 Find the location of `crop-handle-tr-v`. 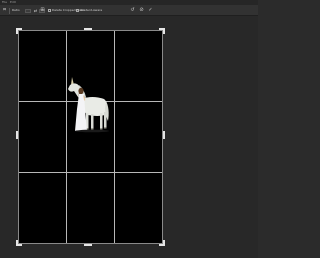

crop-handle-tr-v is located at coordinates (164, 31).